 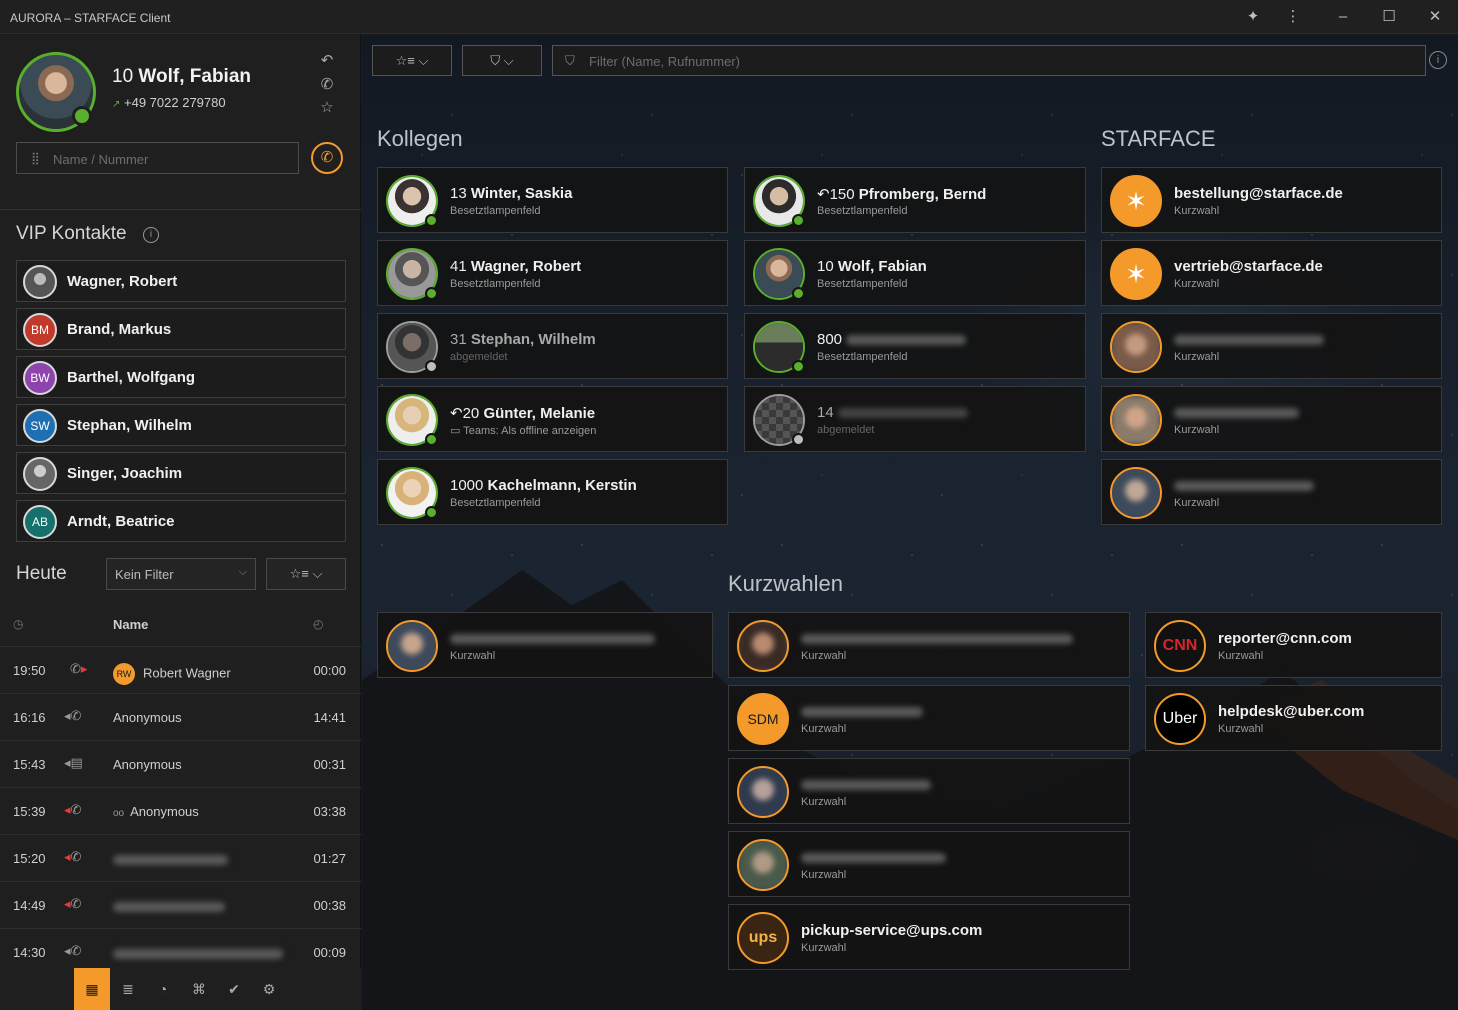 I want to click on call-row: 19:50 ✆▸ RW Robert Wagner 00:00, so click(x=180, y=669).